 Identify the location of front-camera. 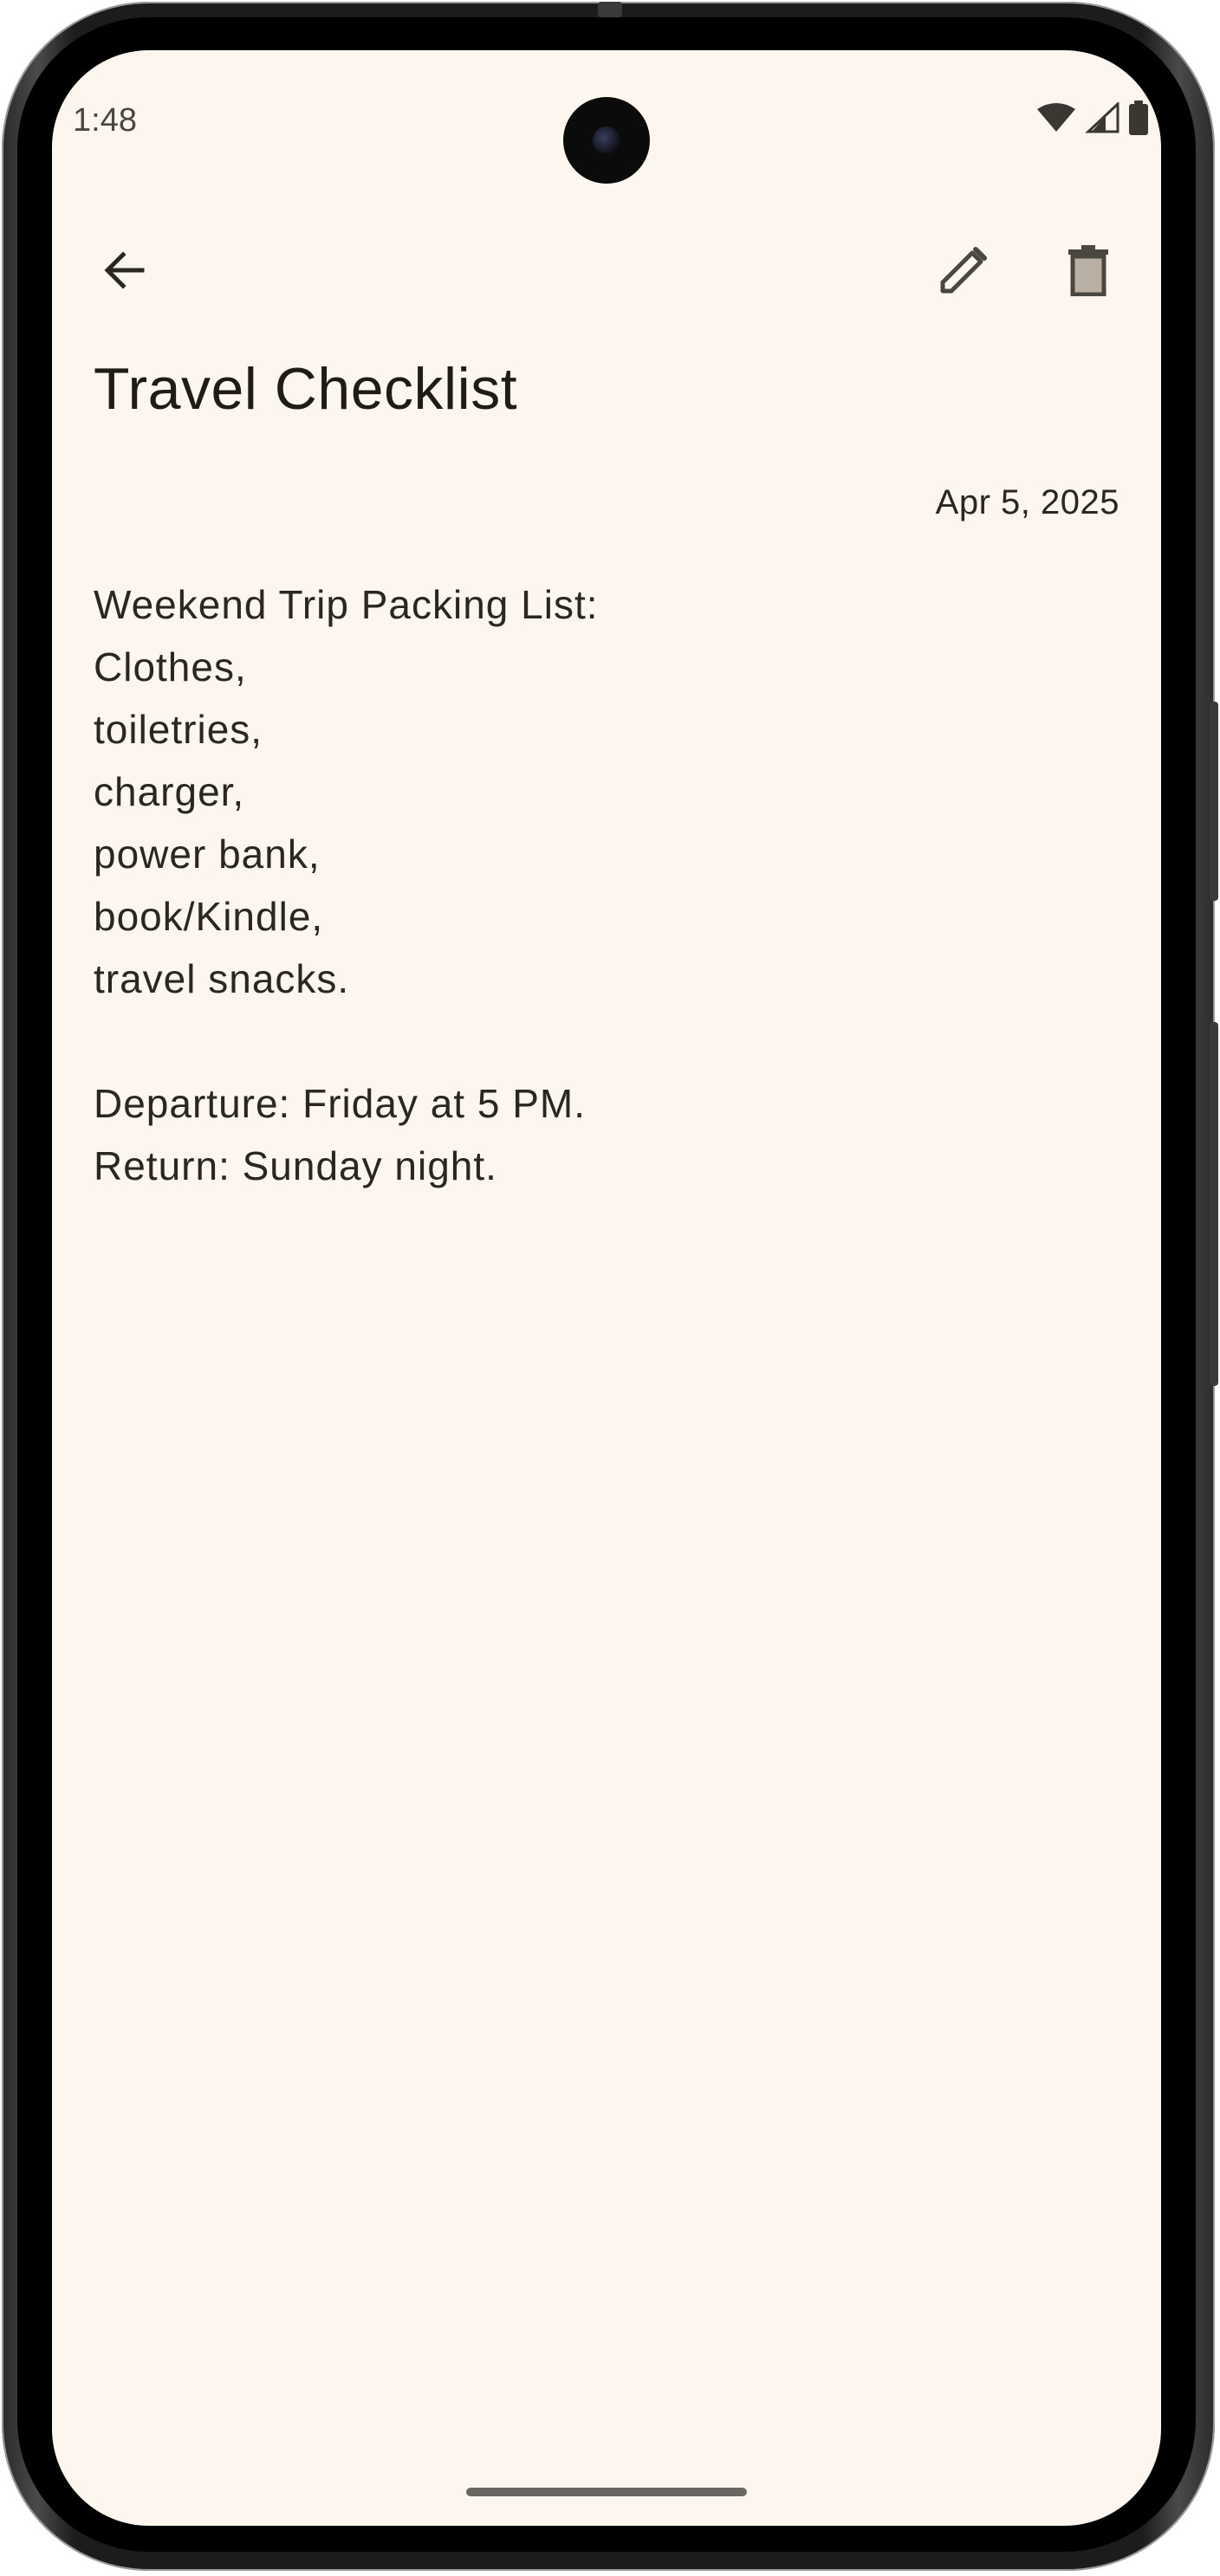
(606, 140).